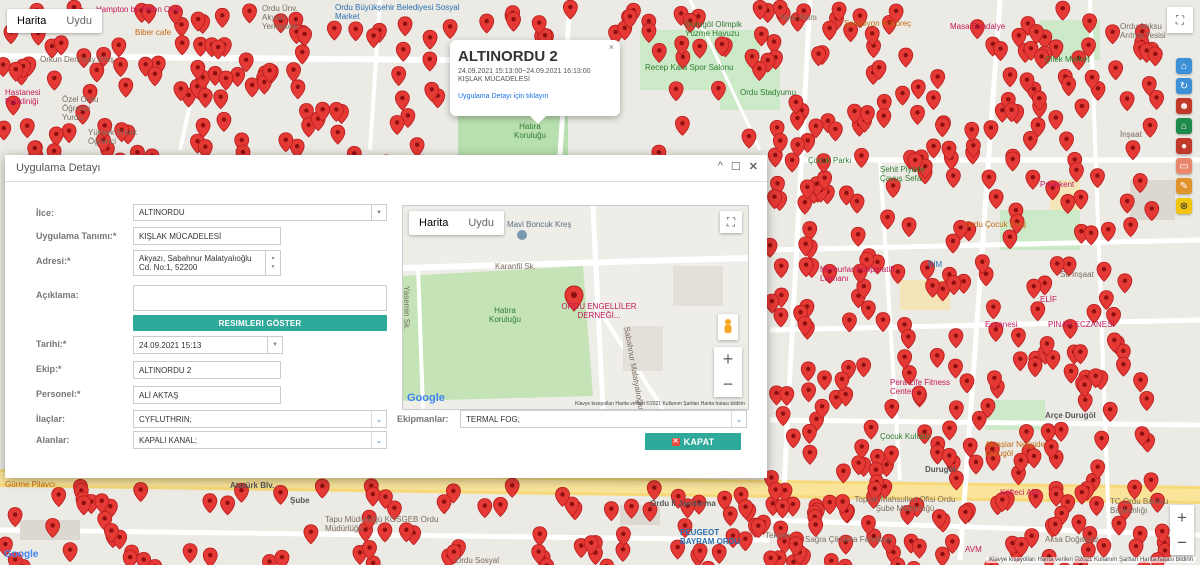 The width and height of the screenshot is (1200, 565). I want to click on aciklama-textarea, so click(260, 298).